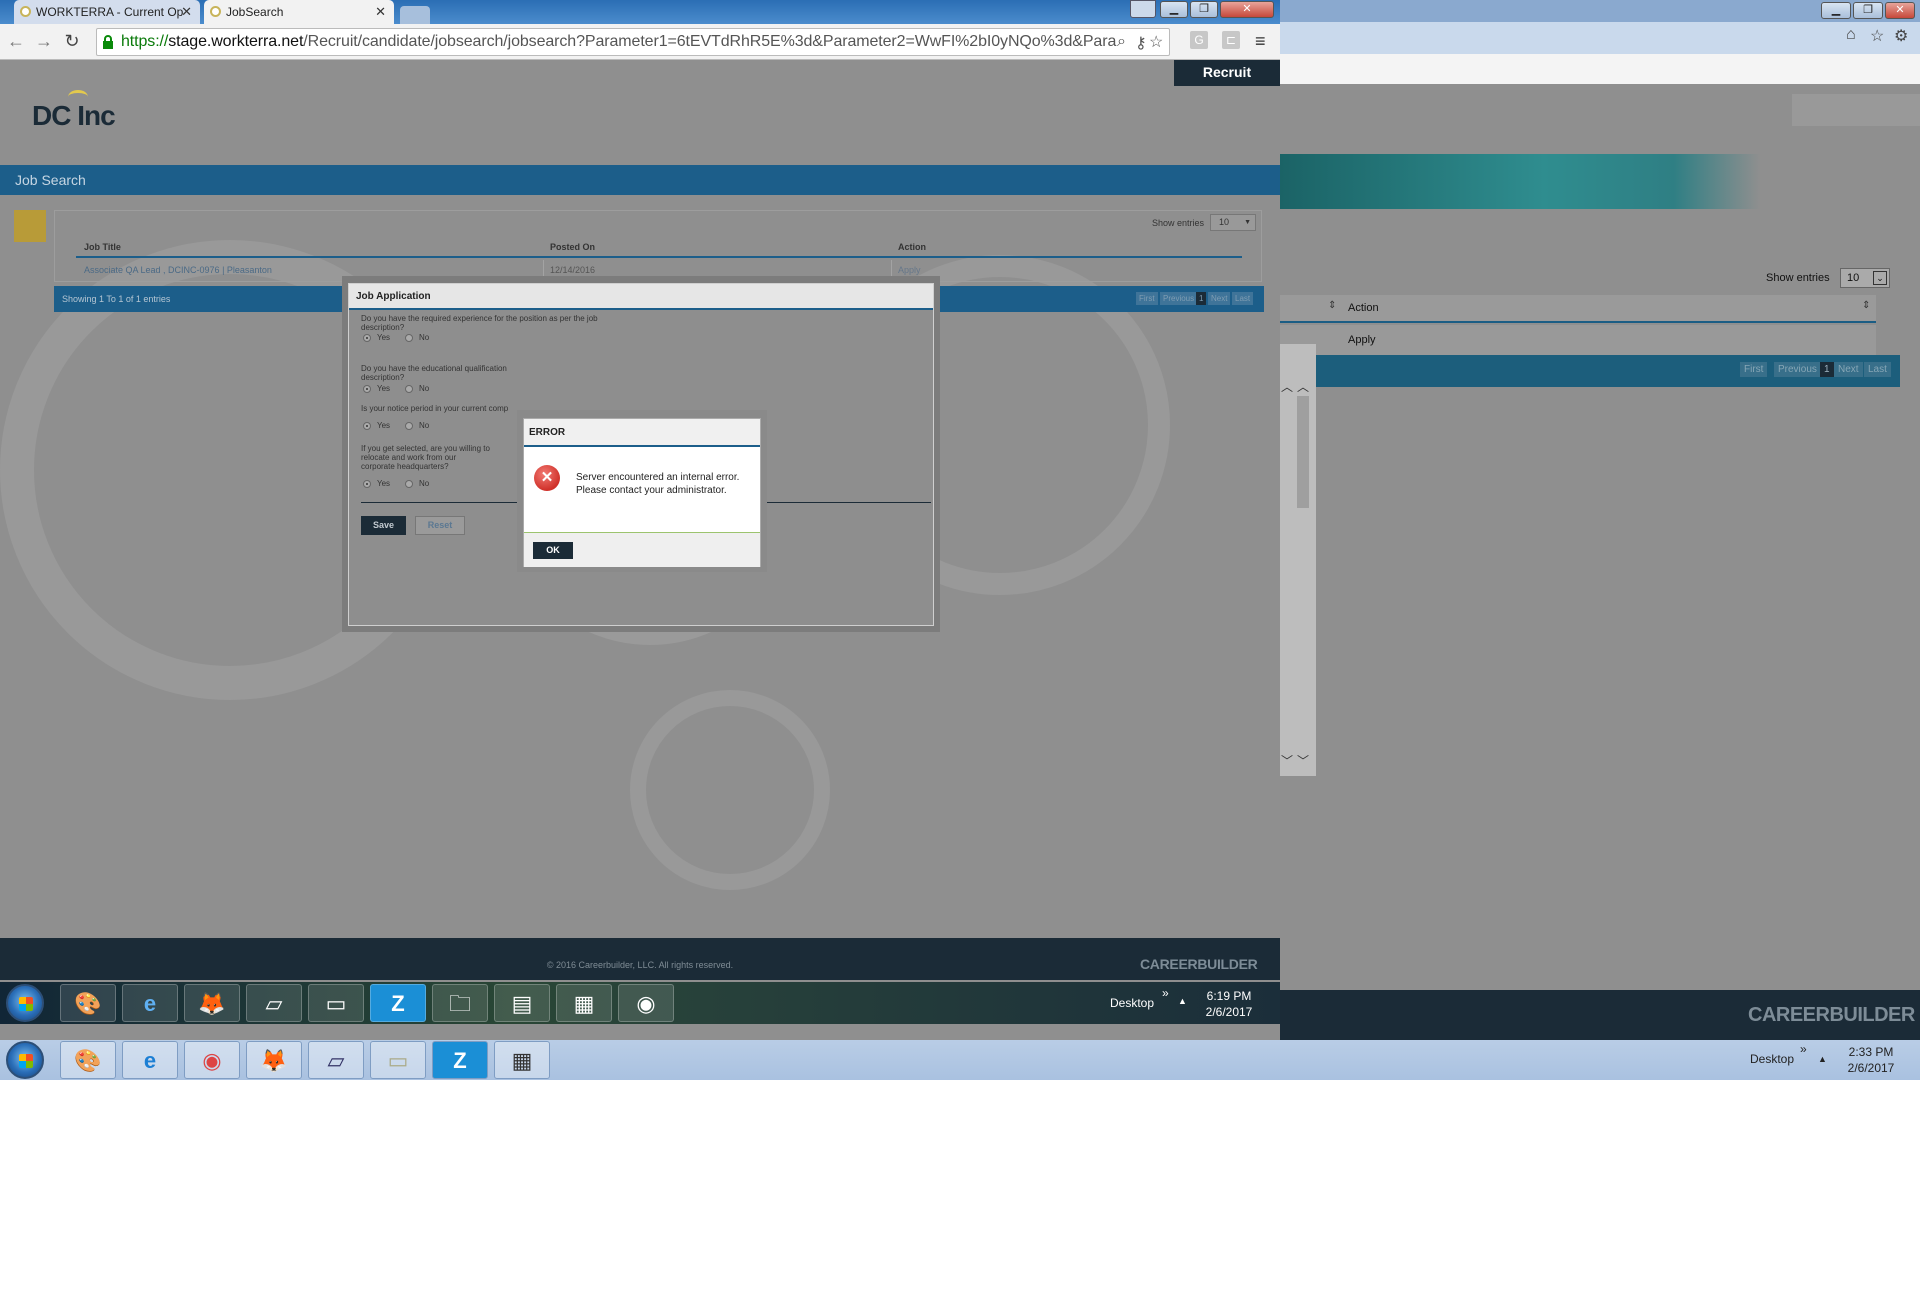  Describe the element at coordinates (1141, 43) in the screenshot. I see `key-icon: ⚷` at that location.